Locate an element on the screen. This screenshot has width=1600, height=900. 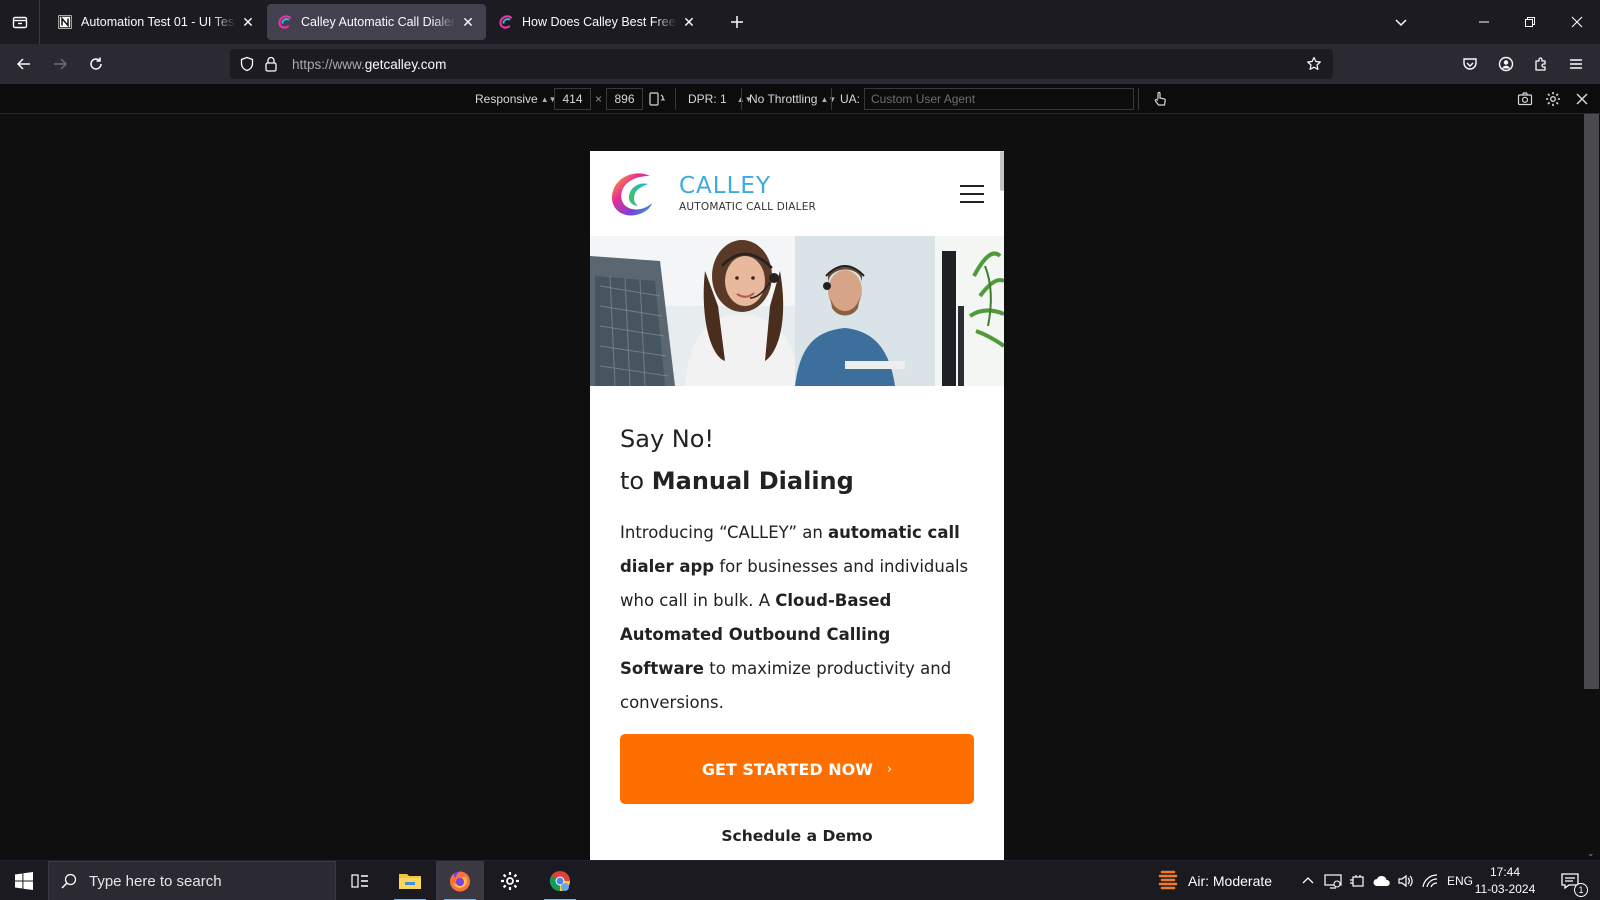
new-tab-button is located at coordinates (737, 22).